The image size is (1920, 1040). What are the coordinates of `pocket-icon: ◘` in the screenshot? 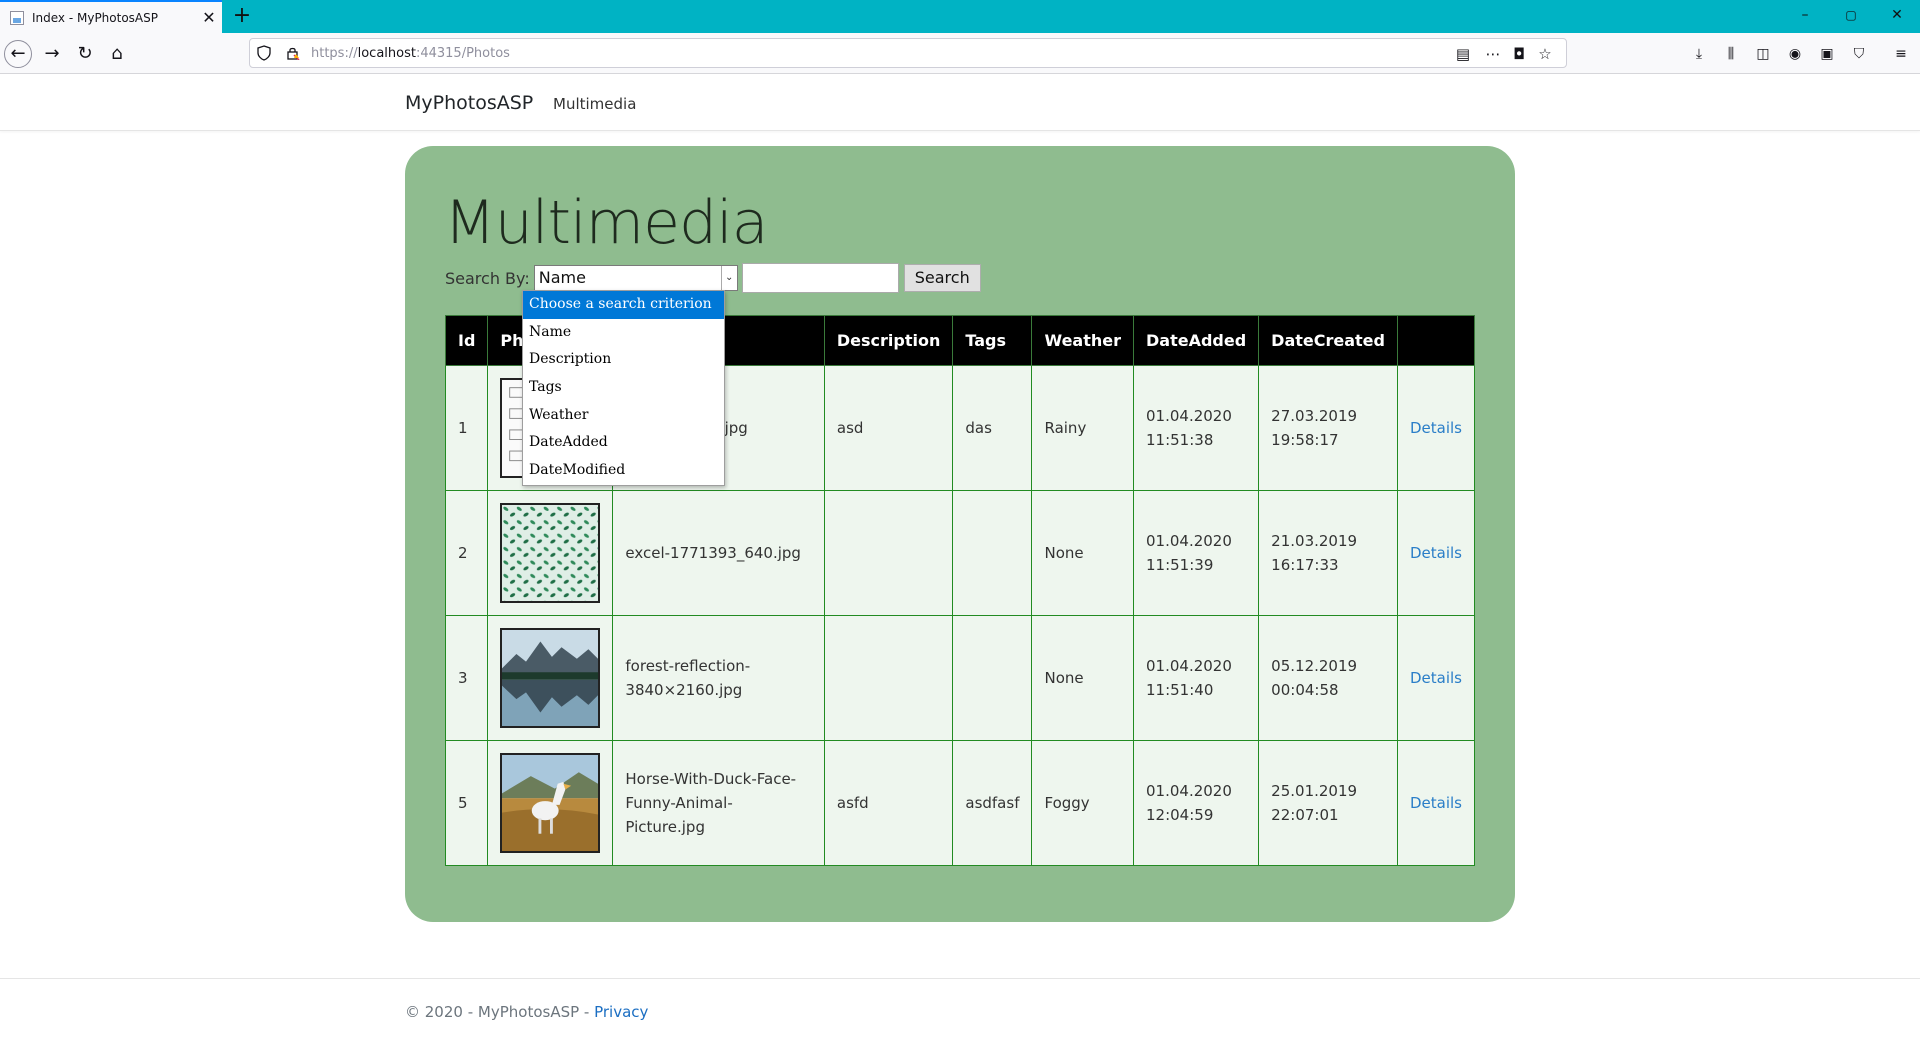 It's located at (1519, 54).